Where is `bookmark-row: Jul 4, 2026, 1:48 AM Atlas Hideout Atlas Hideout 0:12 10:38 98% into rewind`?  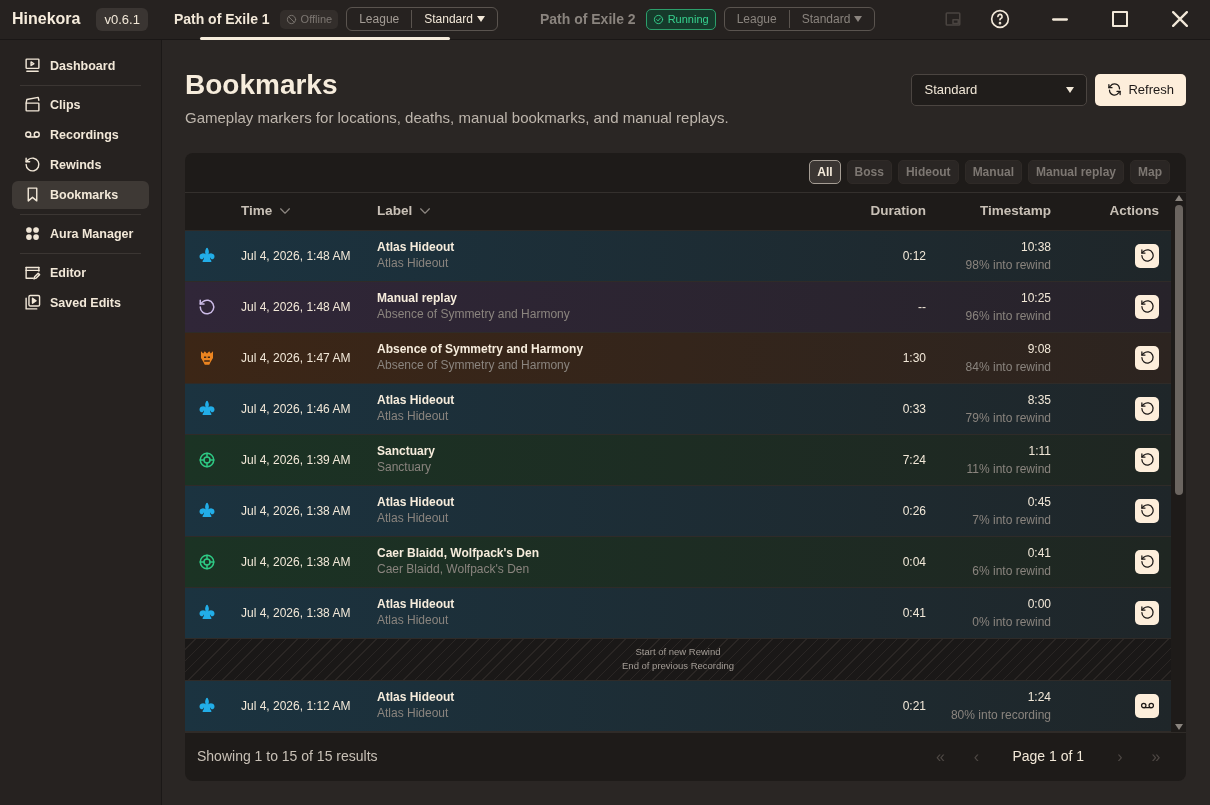
bookmark-row: Jul 4, 2026, 1:48 AM Atlas Hideout Atlas Hideout 0:12 10:38 98% into rewind is located at coordinates (678, 256).